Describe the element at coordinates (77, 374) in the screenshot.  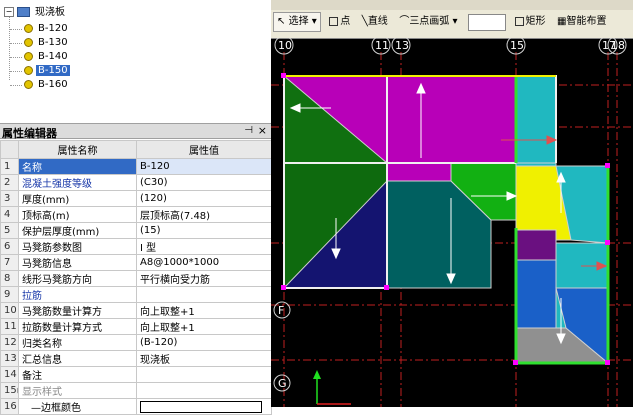
I see `property-name: 备注` at that location.